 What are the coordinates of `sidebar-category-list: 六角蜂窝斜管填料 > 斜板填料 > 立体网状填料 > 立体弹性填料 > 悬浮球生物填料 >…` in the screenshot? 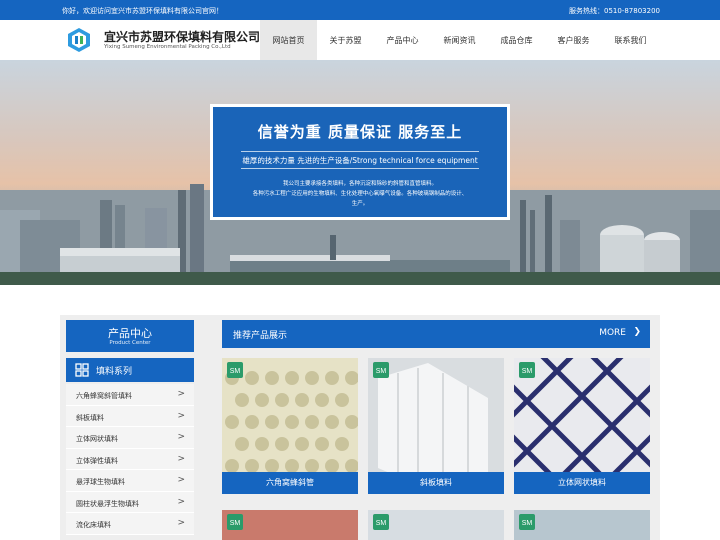 It's located at (130, 459).